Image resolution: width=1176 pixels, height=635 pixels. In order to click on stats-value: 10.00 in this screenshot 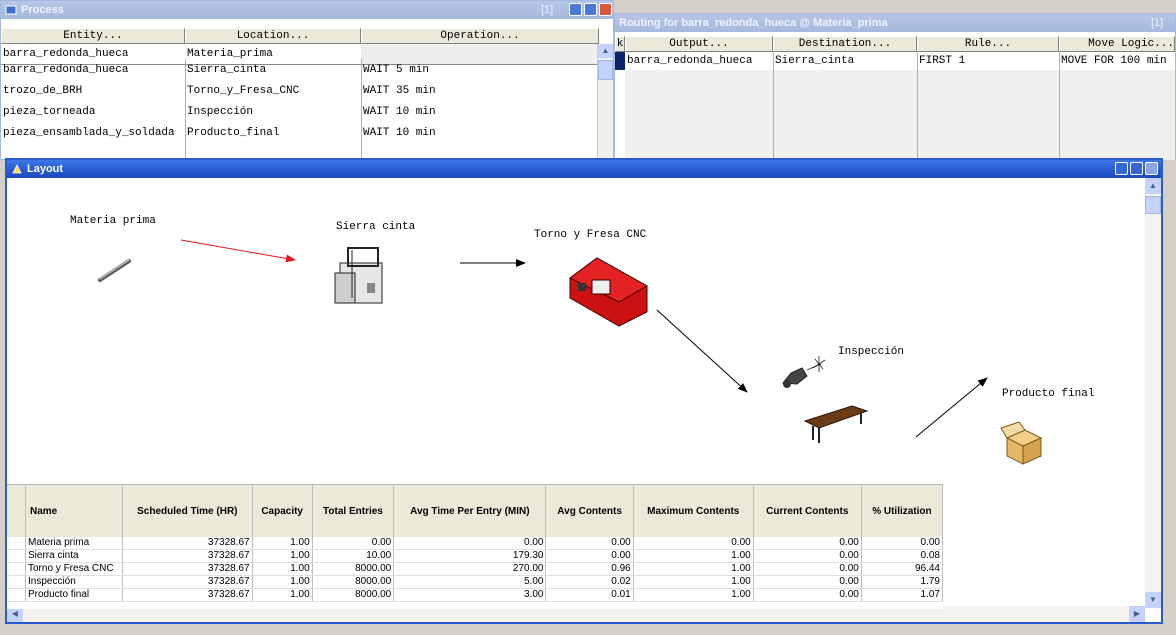, I will do `click(353, 556)`.